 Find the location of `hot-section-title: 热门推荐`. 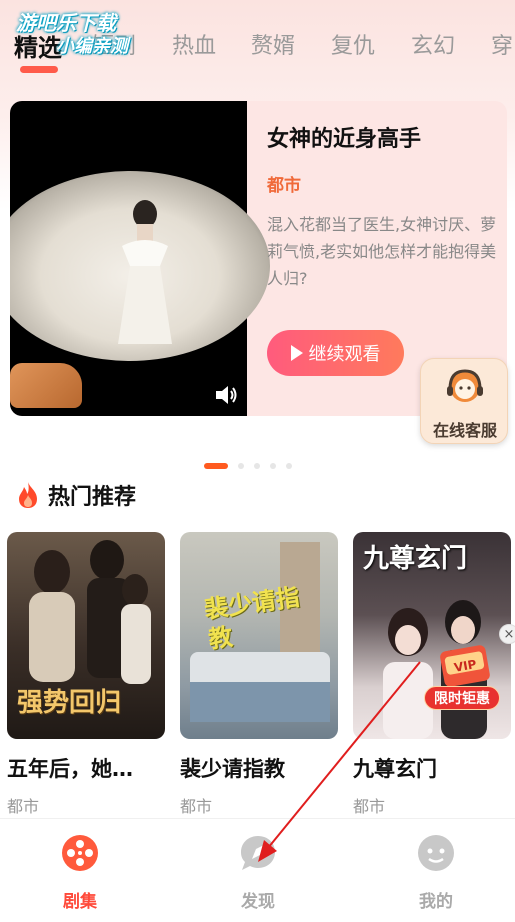

hot-section-title: 热门推荐 is located at coordinates (92, 497).